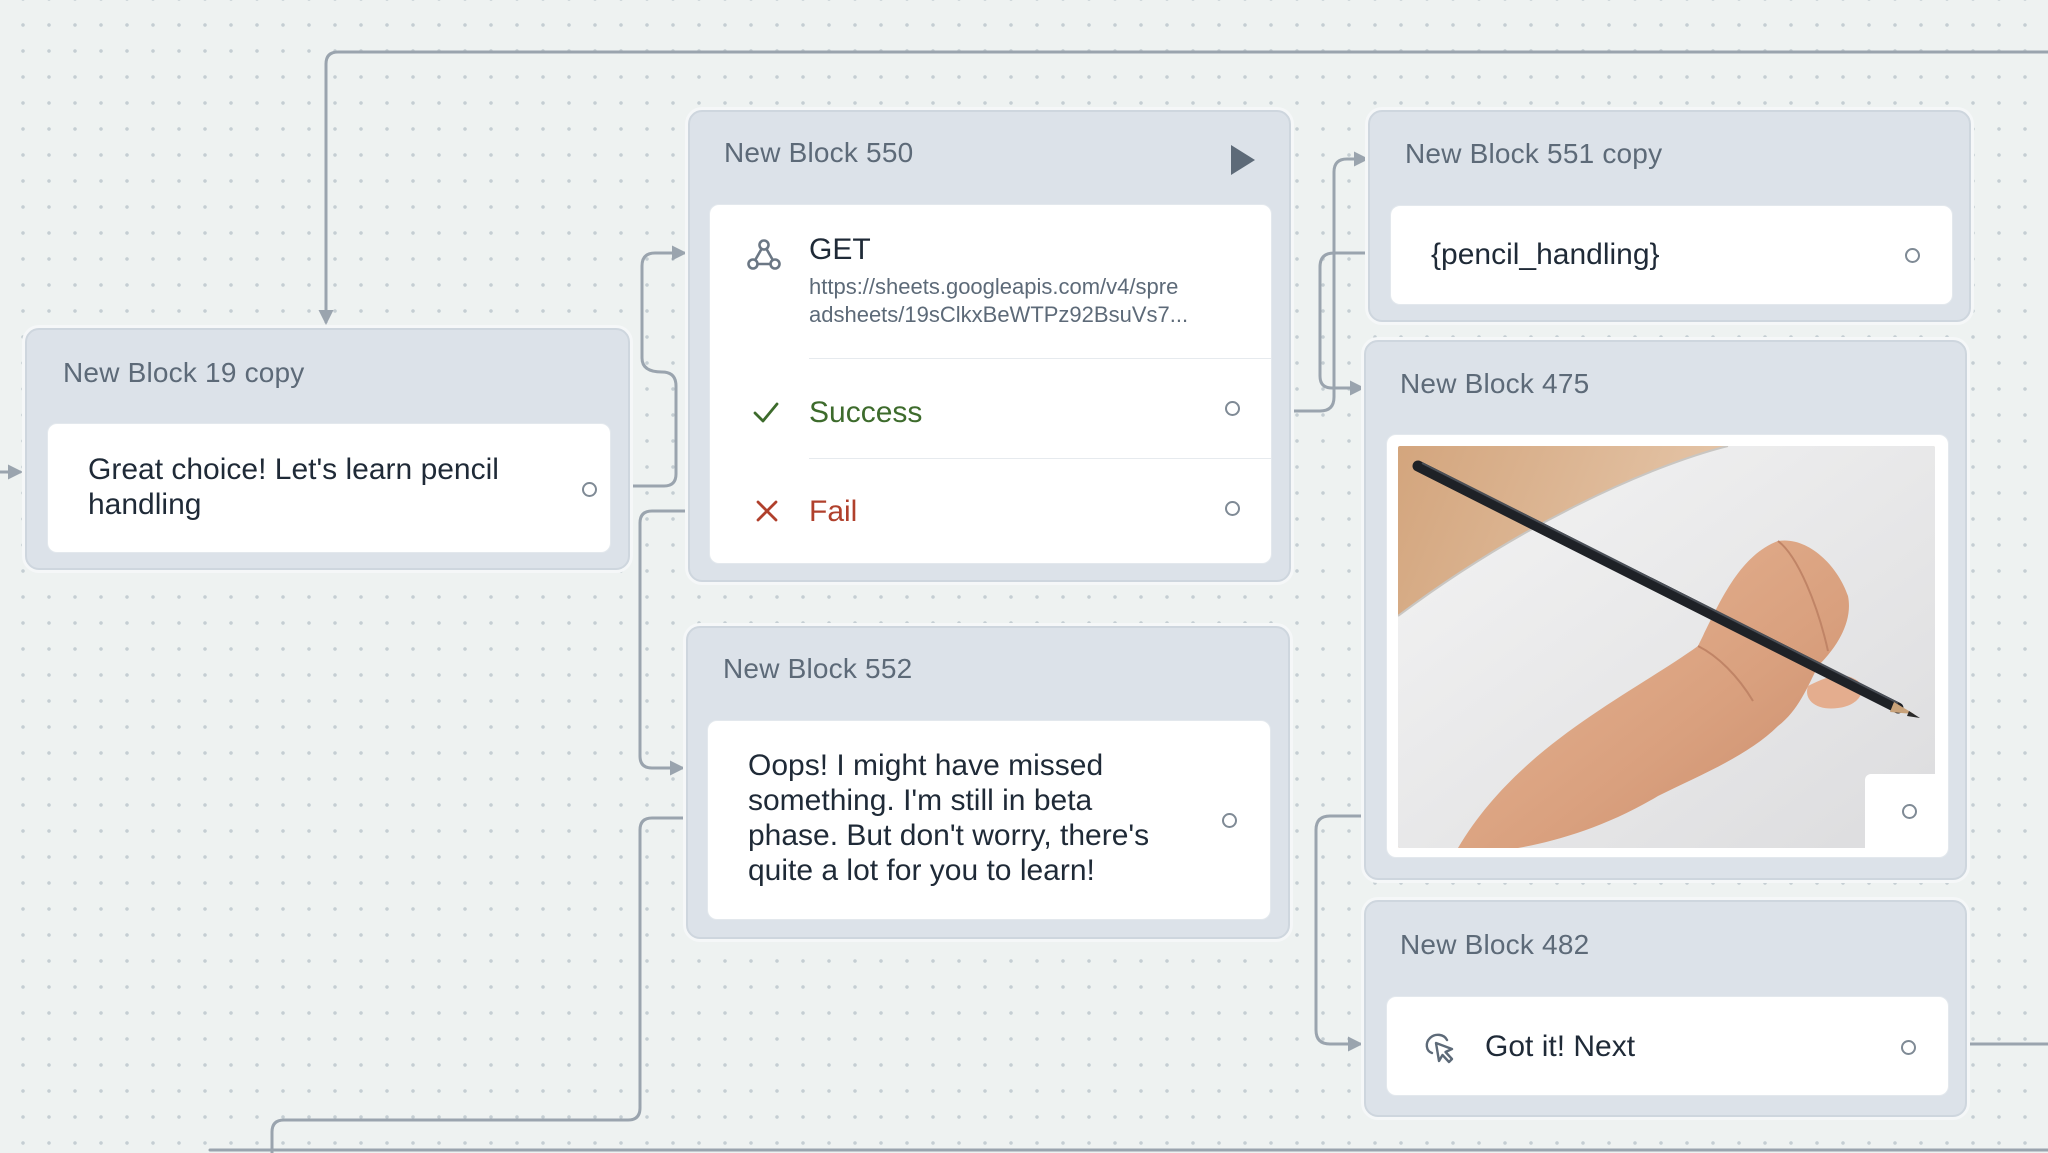  What do you see at coordinates (1671, 255) in the screenshot?
I see `text-message-card: {pencil_handling}` at bounding box center [1671, 255].